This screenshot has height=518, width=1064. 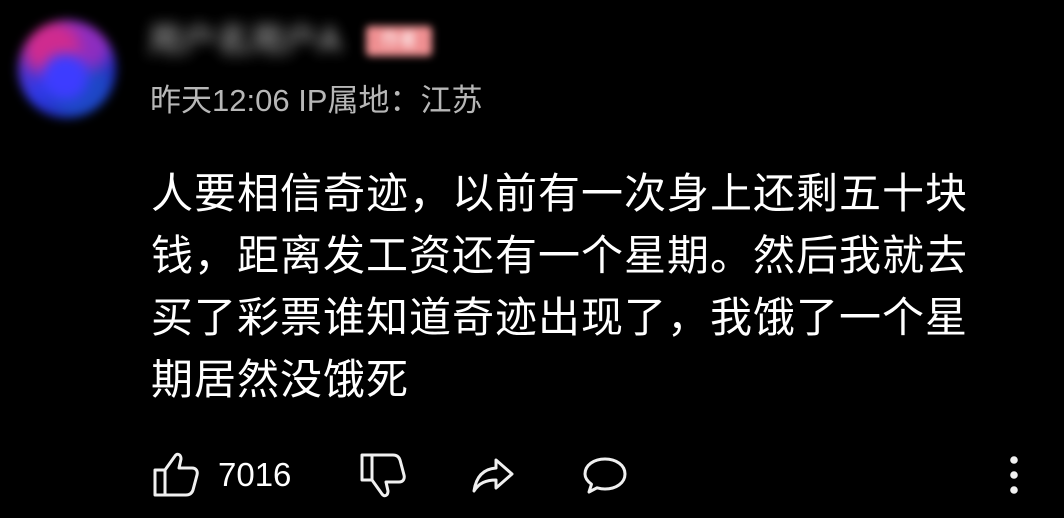 I want to click on comment-meta: 昨天12:06 IP属地：江苏, so click(x=316, y=100).